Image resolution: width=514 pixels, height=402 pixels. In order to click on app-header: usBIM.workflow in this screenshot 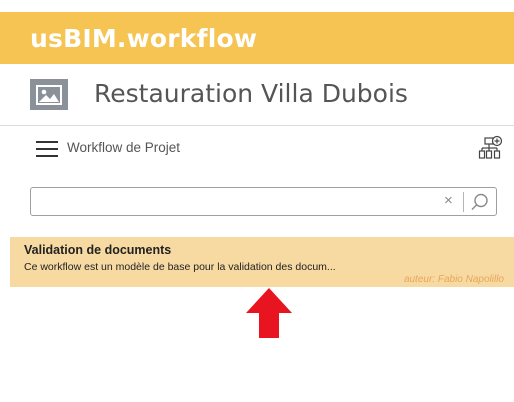, I will do `click(257, 38)`.